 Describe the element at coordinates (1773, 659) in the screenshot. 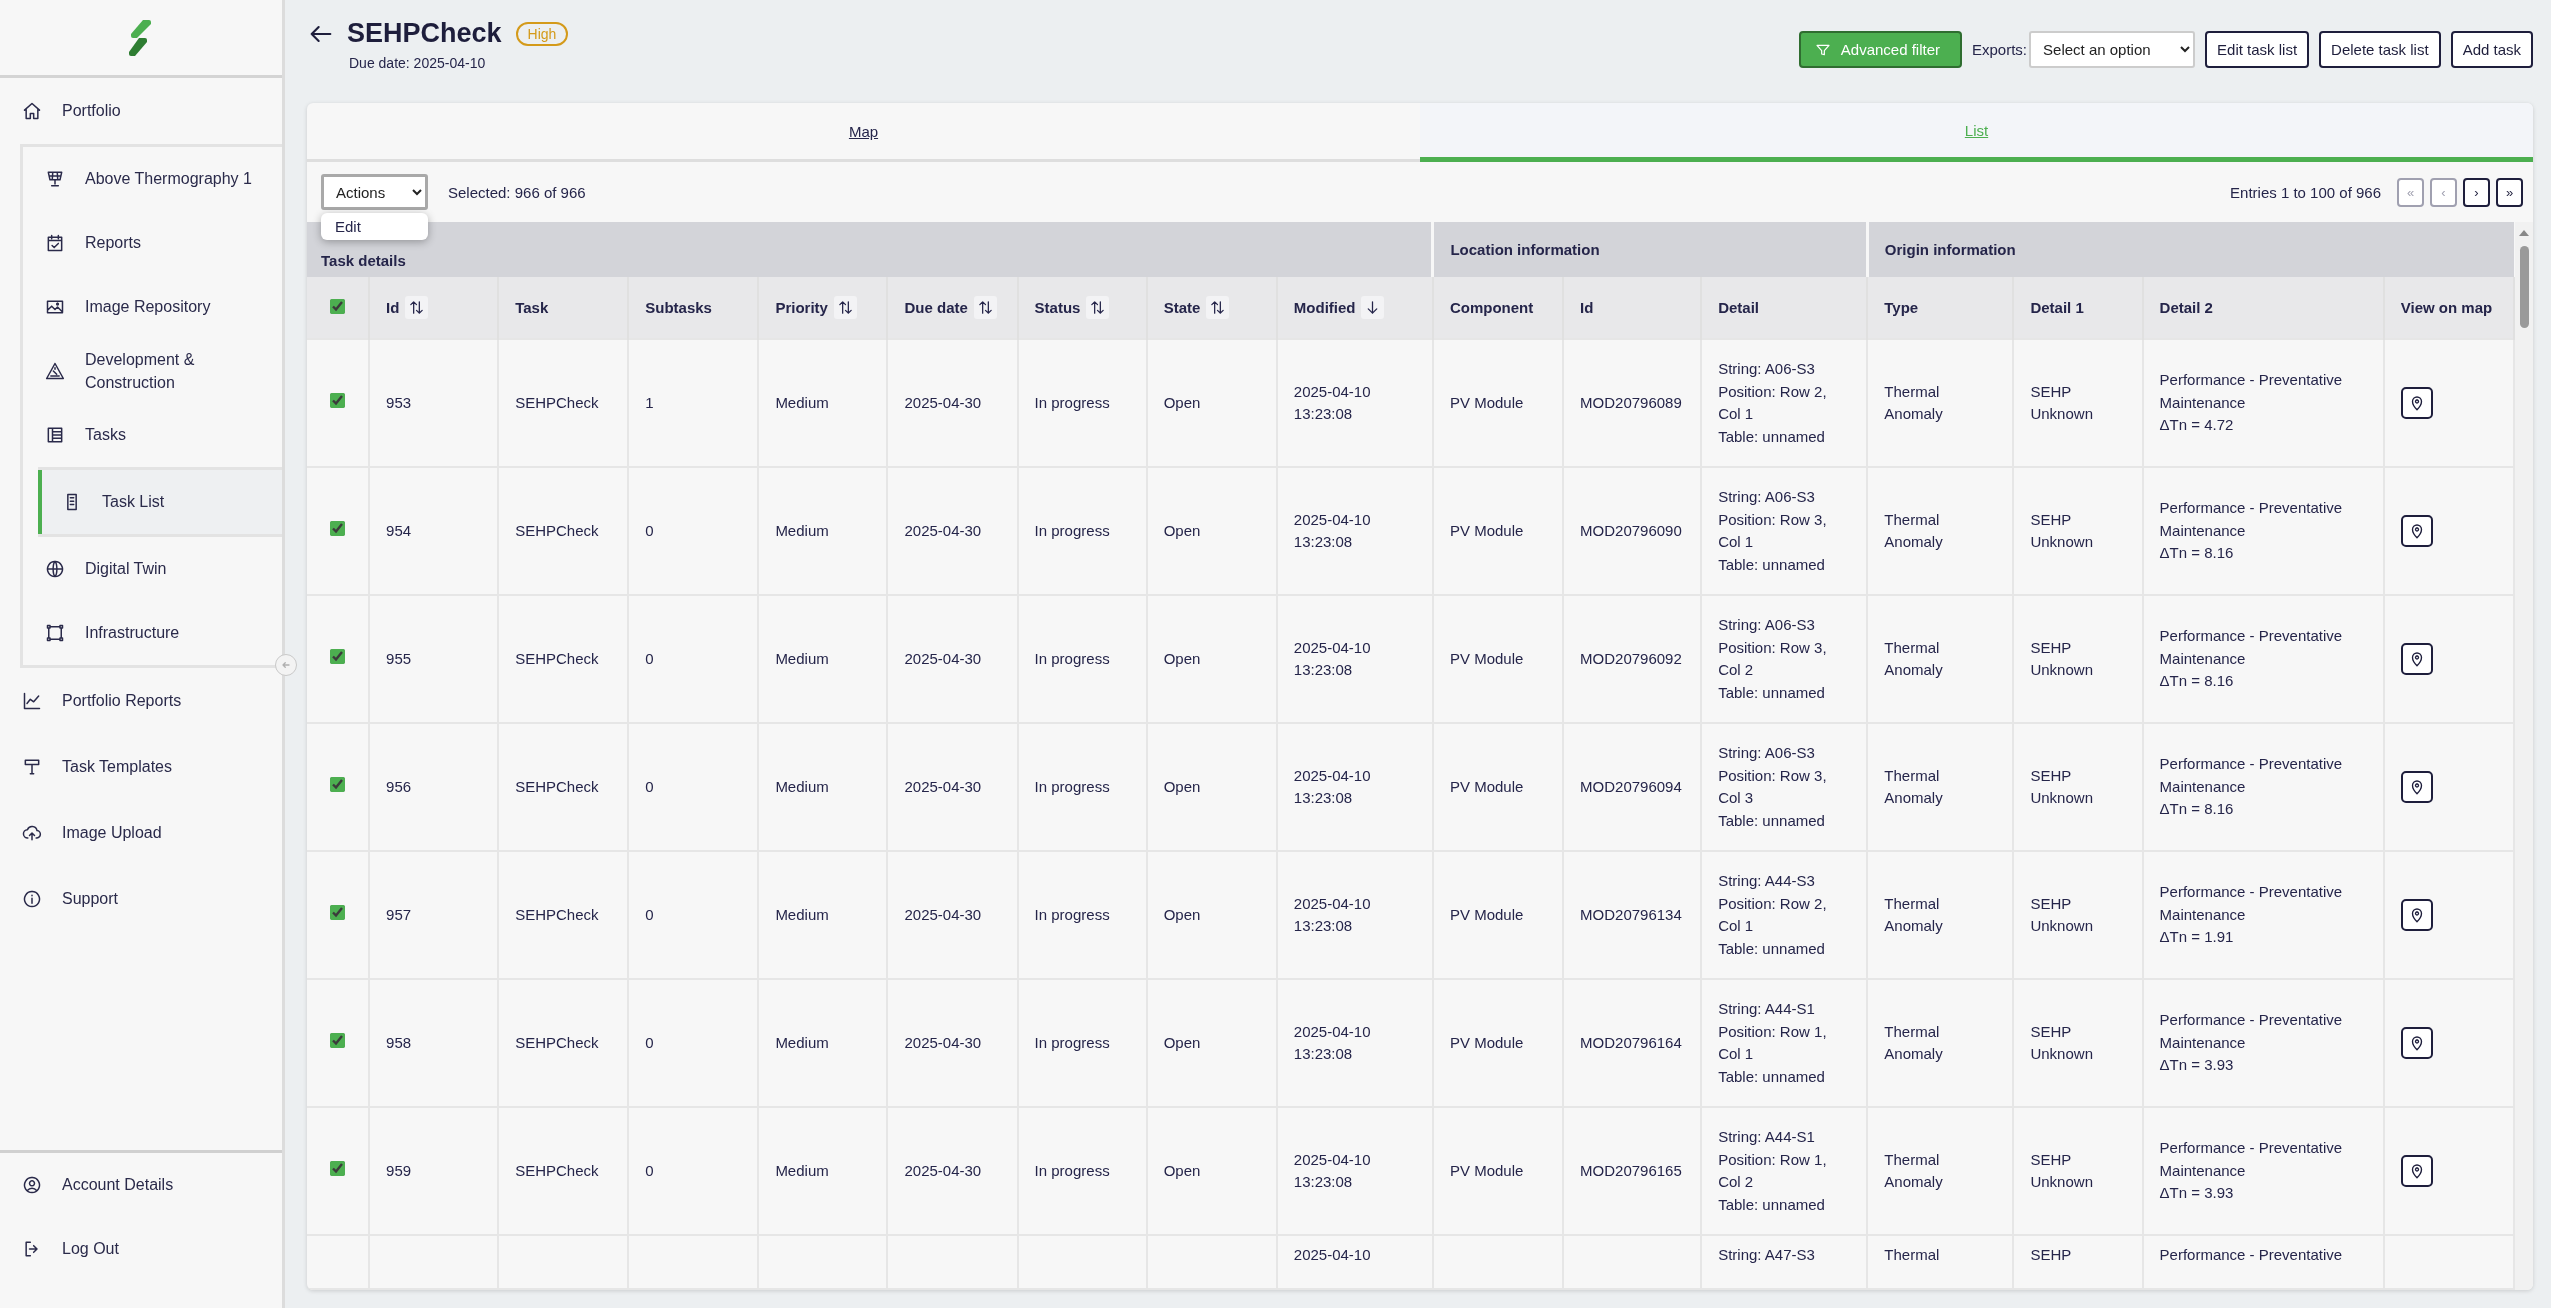

I see `table-cell-text: String: A06-S3 Position: Row 3, Col 2 Table: unnamed` at that location.